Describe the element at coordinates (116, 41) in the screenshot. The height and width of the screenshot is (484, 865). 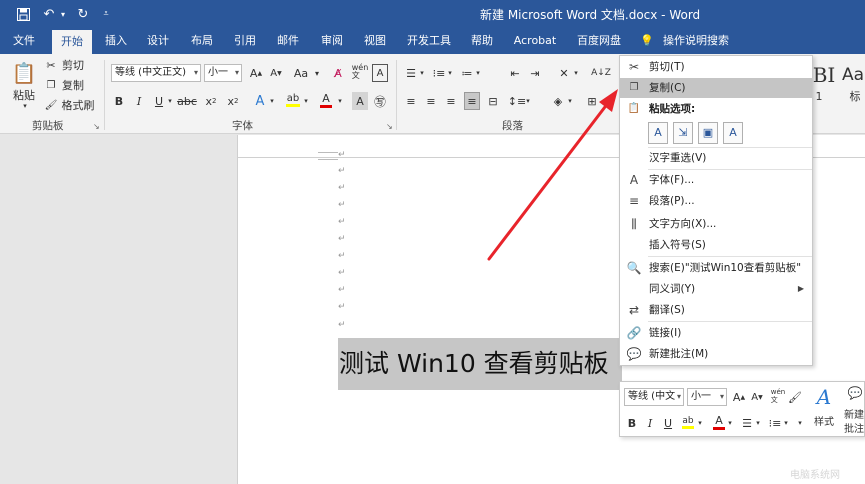
I see `tab-insert: 插入` at that location.